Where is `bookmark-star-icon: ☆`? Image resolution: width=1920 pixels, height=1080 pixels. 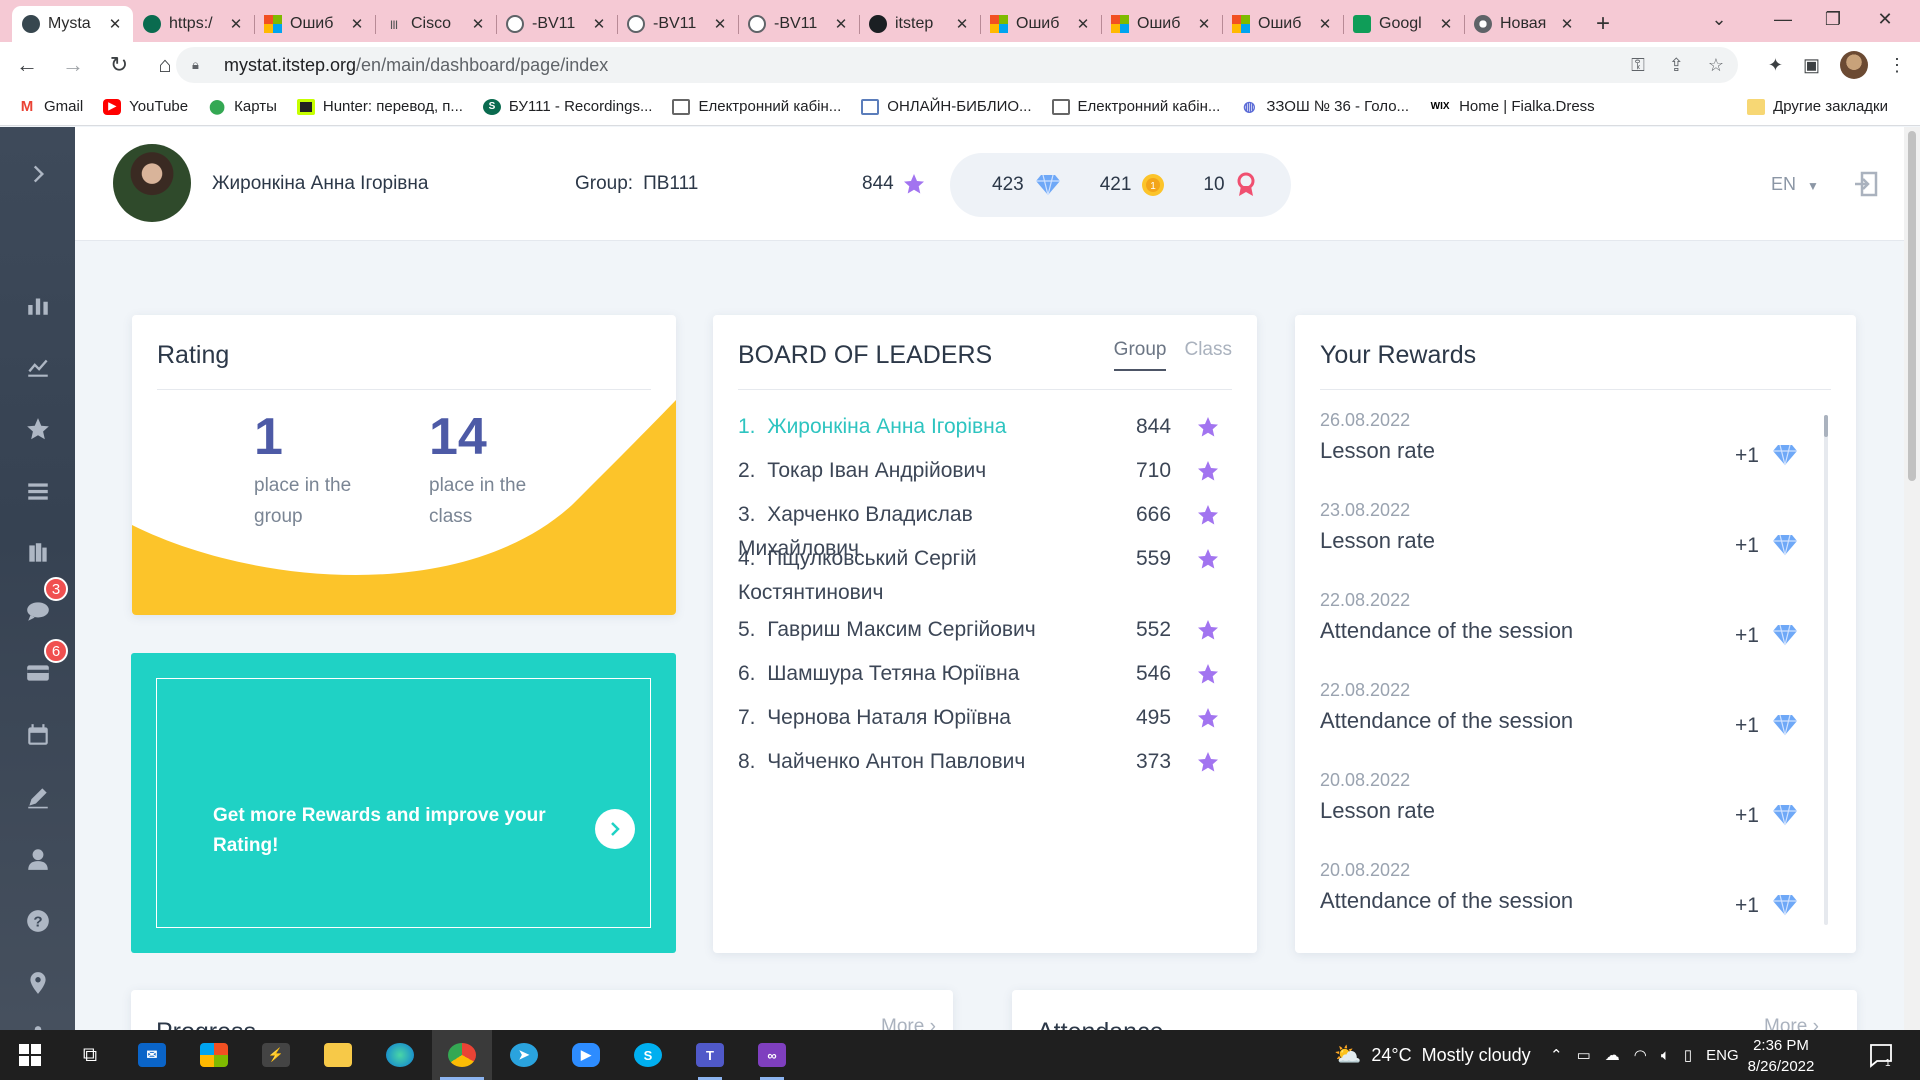
bookmark-star-icon: ☆ is located at coordinates (1716, 65).